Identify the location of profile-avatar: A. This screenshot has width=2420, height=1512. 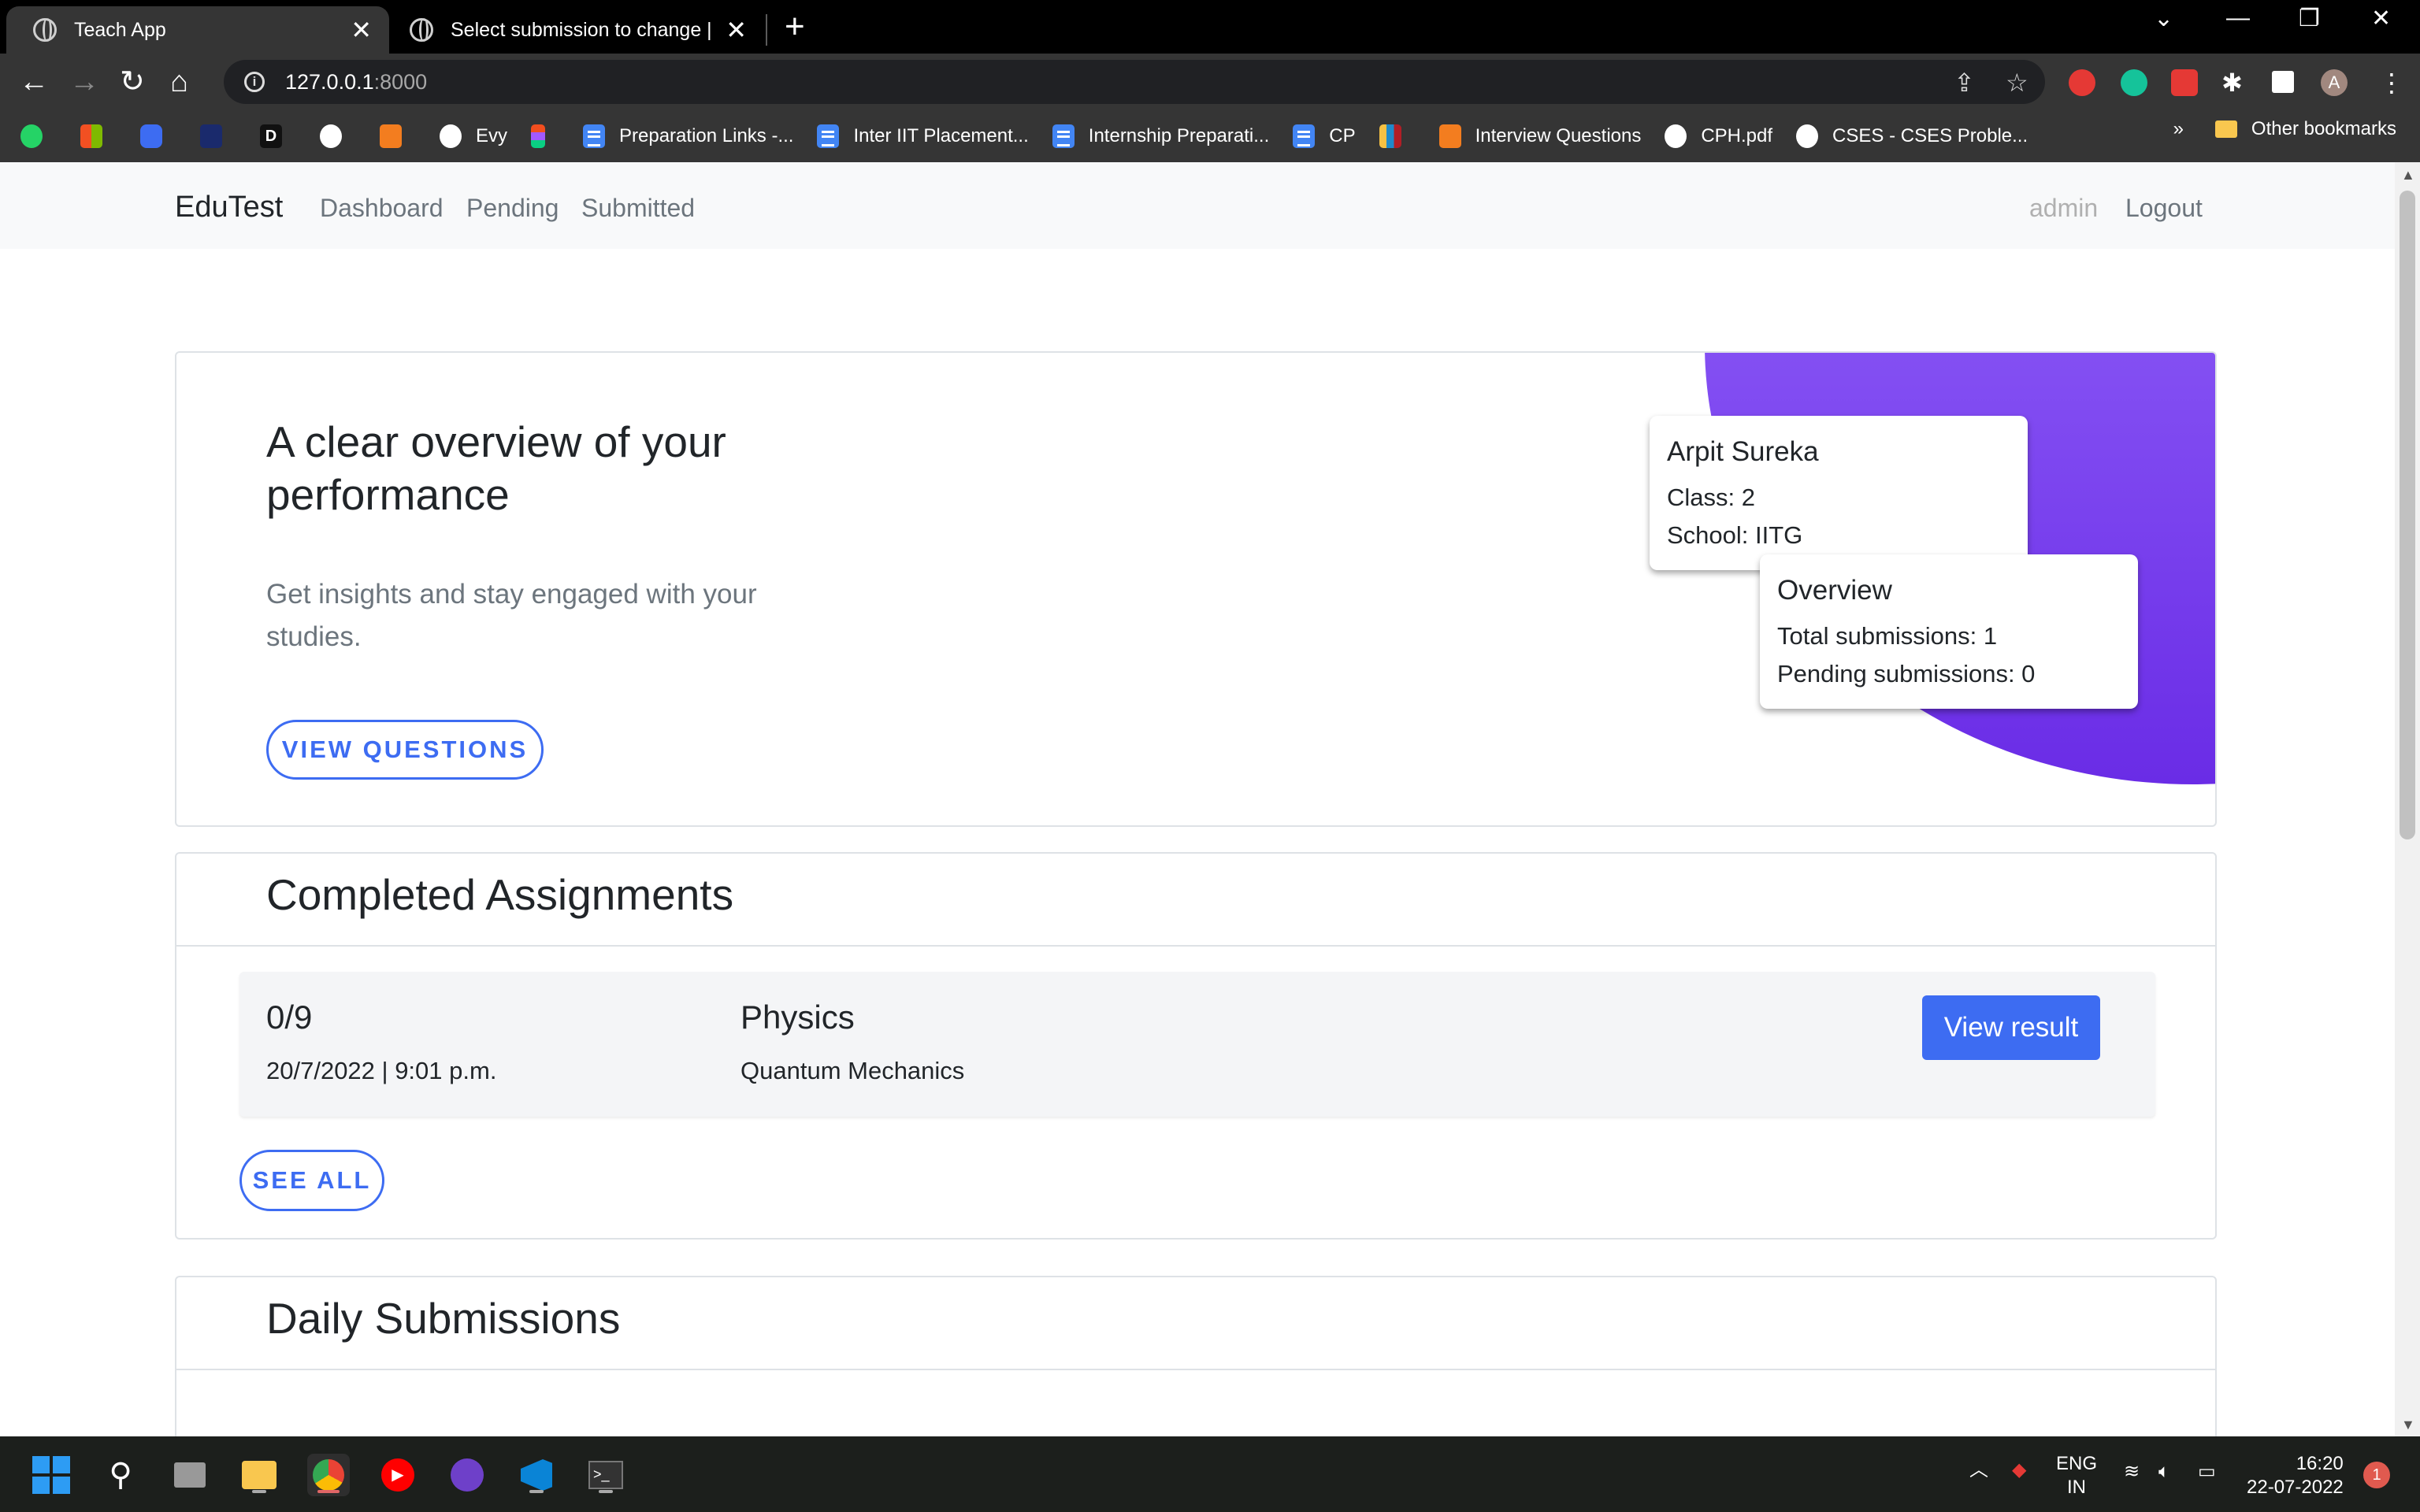
(2334, 82).